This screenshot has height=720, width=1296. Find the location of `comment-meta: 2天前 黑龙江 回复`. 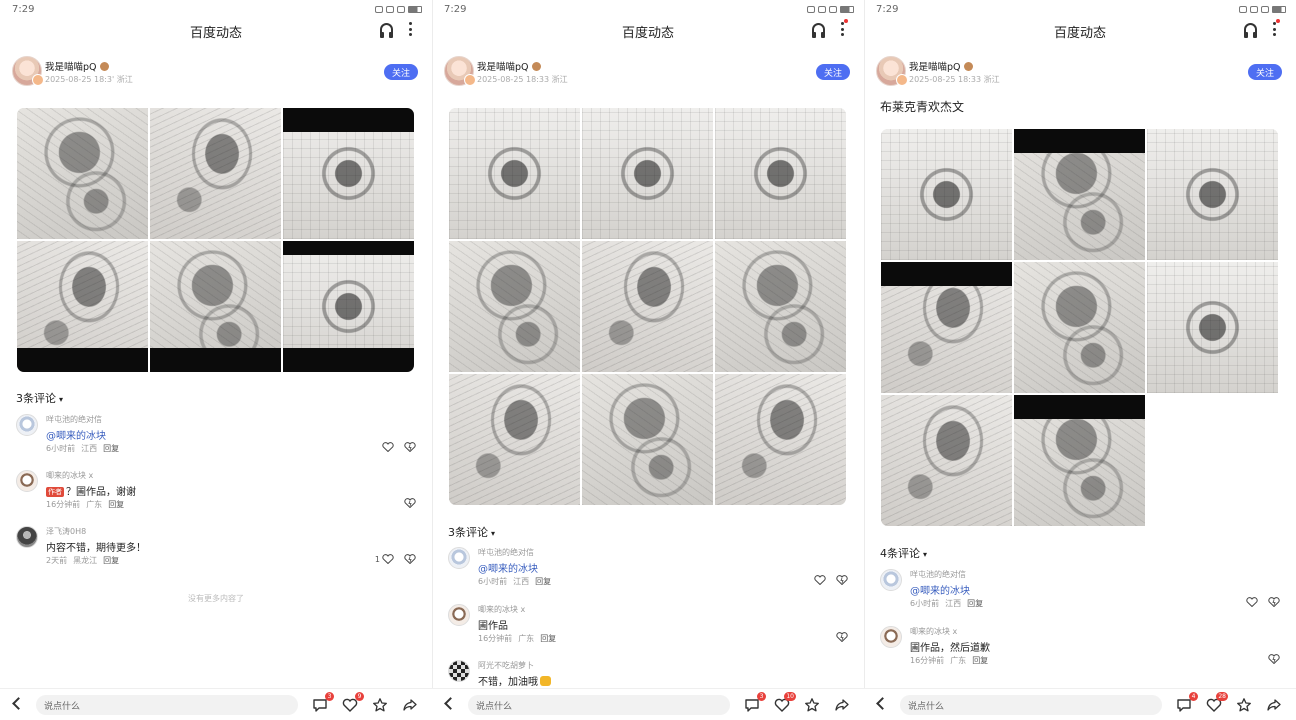

comment-meta: 2天前 黑龙江 回复 is located at coordinates (83, 560).